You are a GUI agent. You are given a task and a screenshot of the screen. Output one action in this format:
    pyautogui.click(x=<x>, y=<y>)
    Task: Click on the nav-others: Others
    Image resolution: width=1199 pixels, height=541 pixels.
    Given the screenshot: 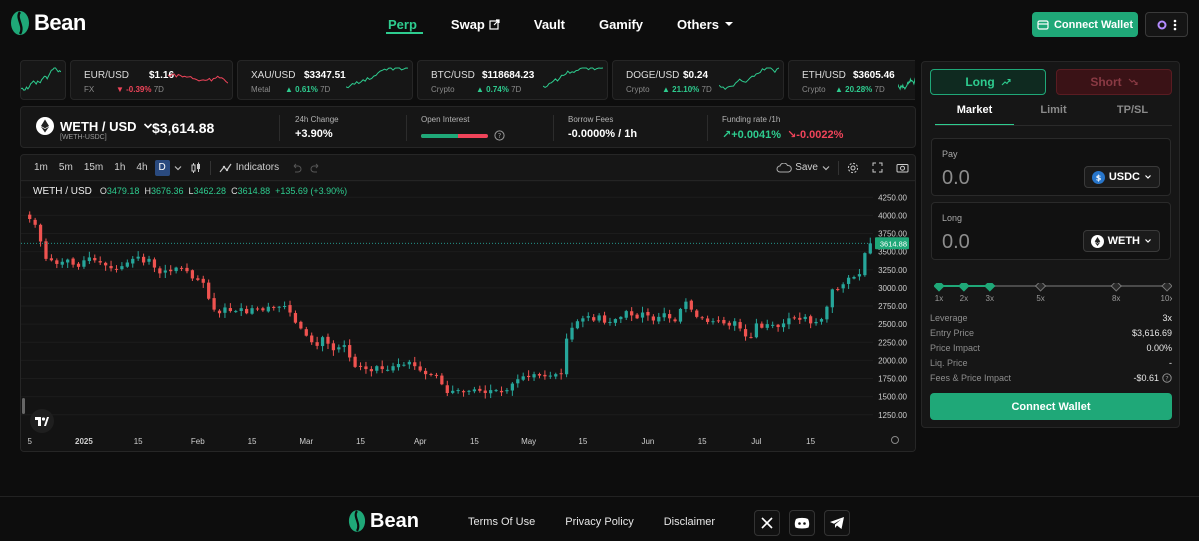 What is the action you would take?
    pyautogui.click(x=706, y=24)
    